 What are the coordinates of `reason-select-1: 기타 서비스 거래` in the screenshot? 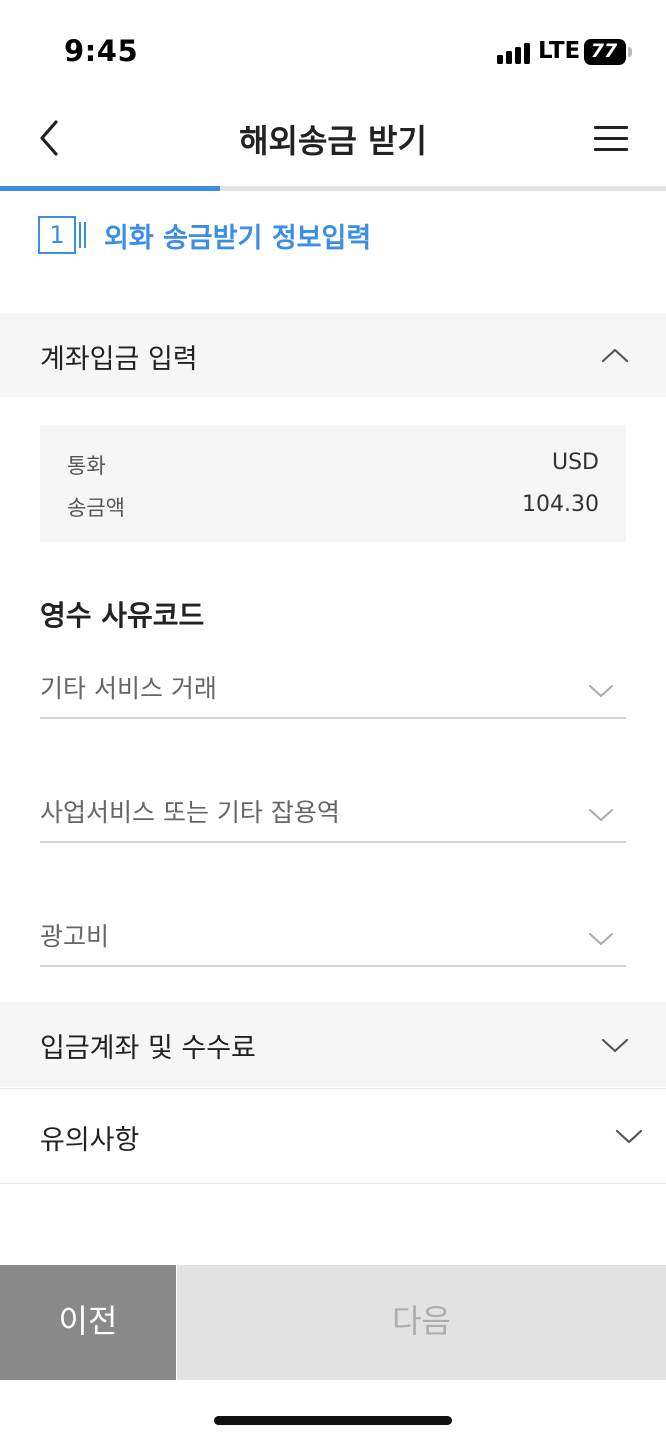 It's located at (333, 688).